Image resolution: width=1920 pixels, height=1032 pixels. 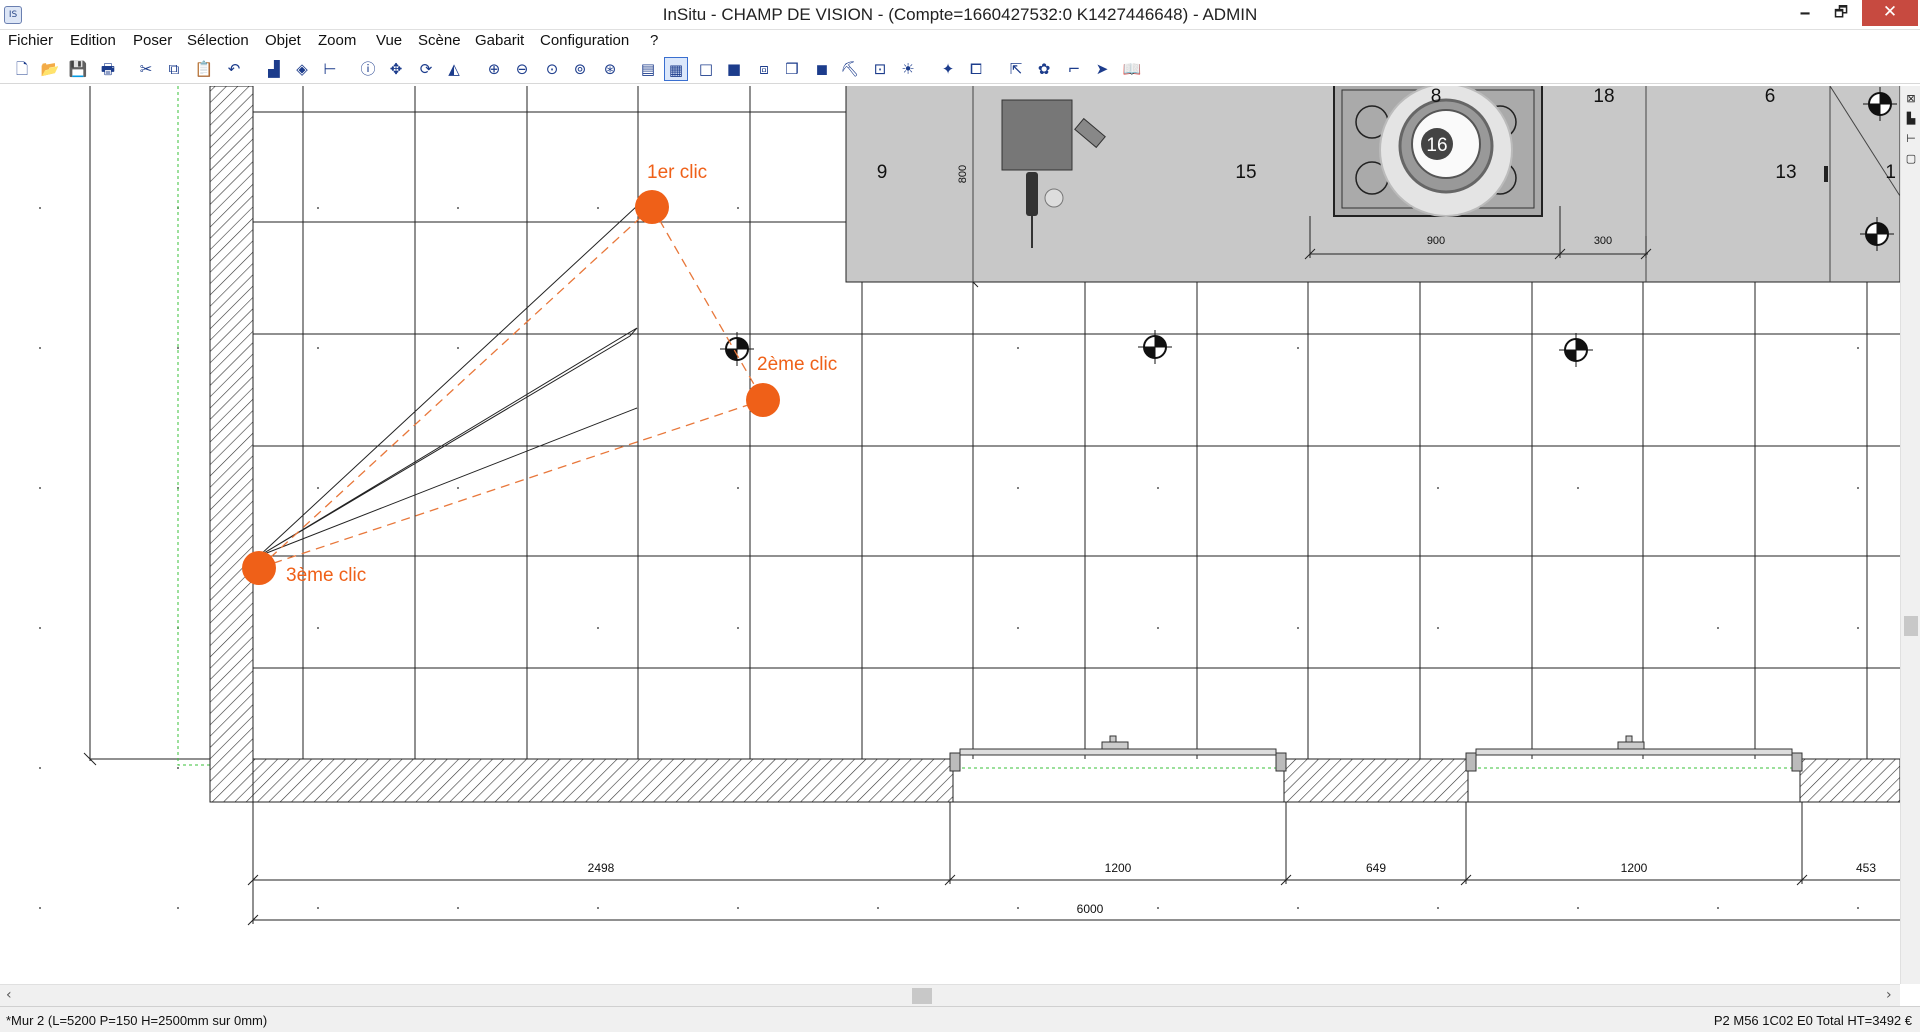 I want to click on status-totals: P2 M56 1C02 E0 Total HT=3492 €, so click(x=1812, y=1020).